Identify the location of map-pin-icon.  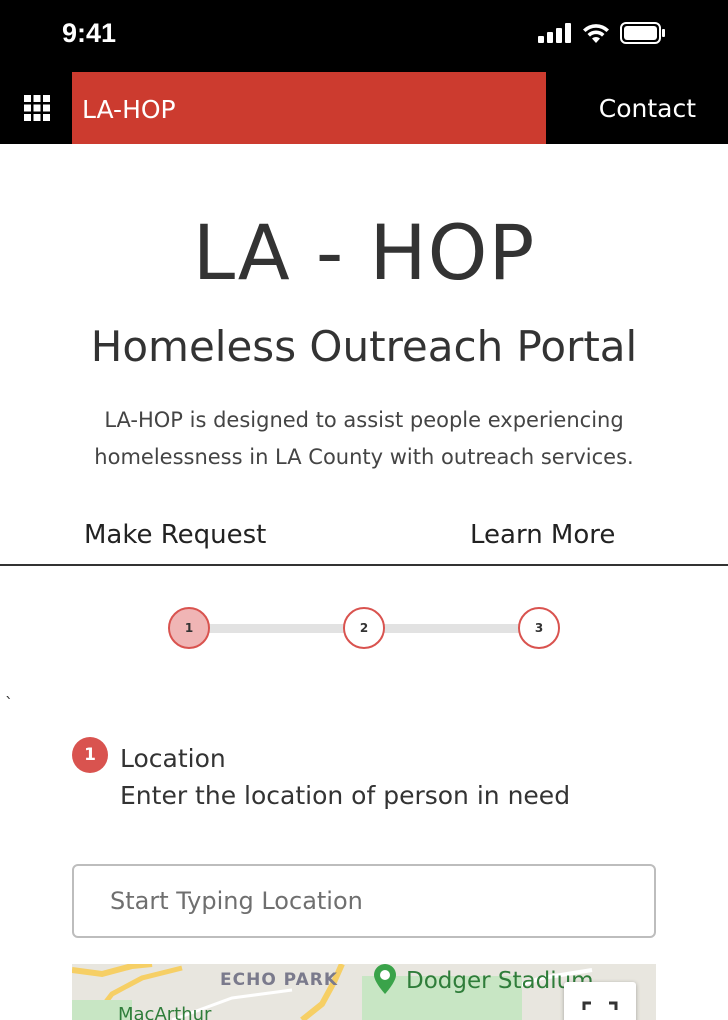
(385, 979).